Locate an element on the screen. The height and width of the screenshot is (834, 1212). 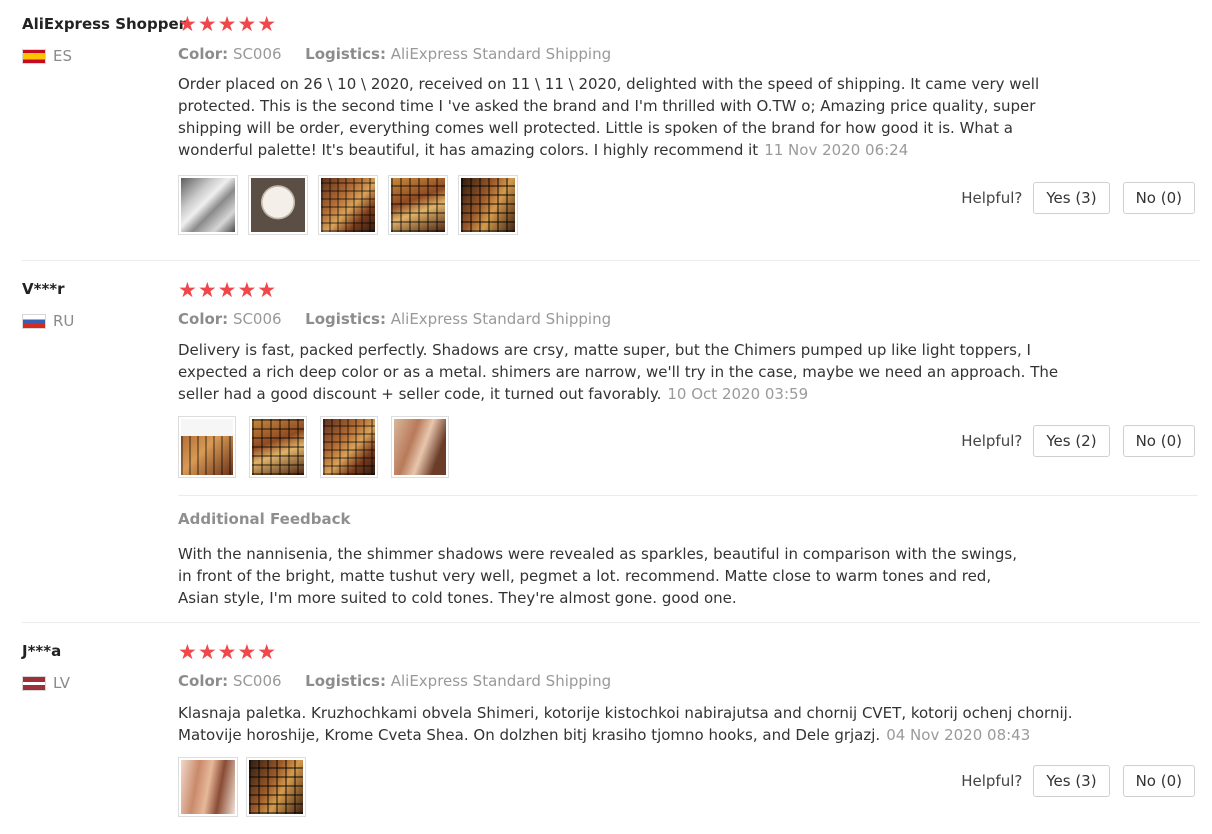
review-date: 10 Oct 2020 03:59 is located at coordinates (738, 394).